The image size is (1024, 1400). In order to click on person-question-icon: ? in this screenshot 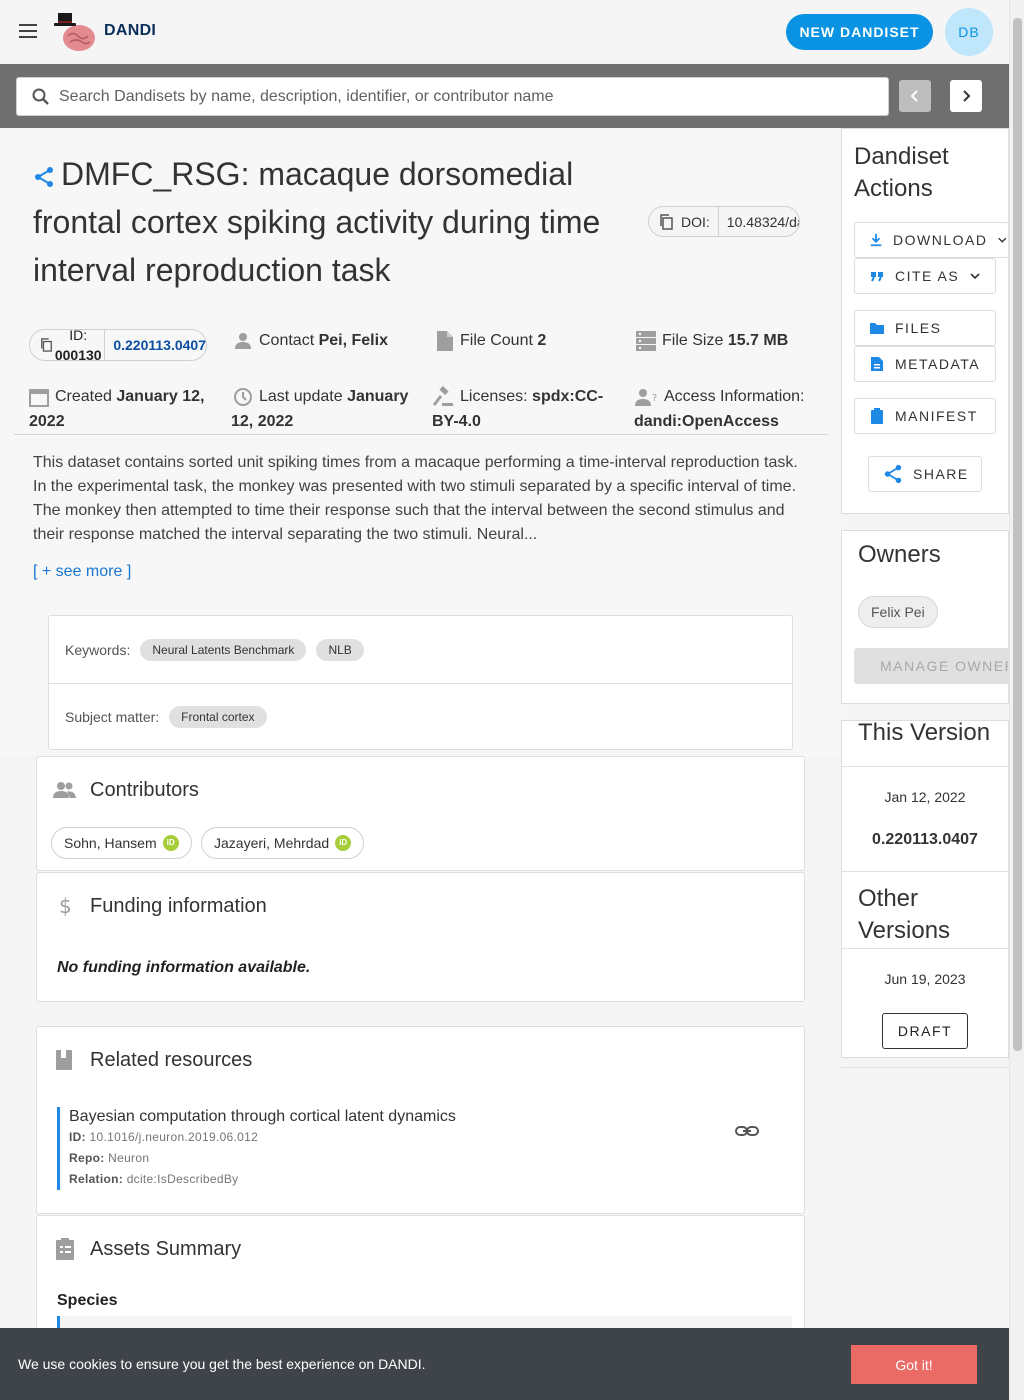, I will do `click(646, 397)`.